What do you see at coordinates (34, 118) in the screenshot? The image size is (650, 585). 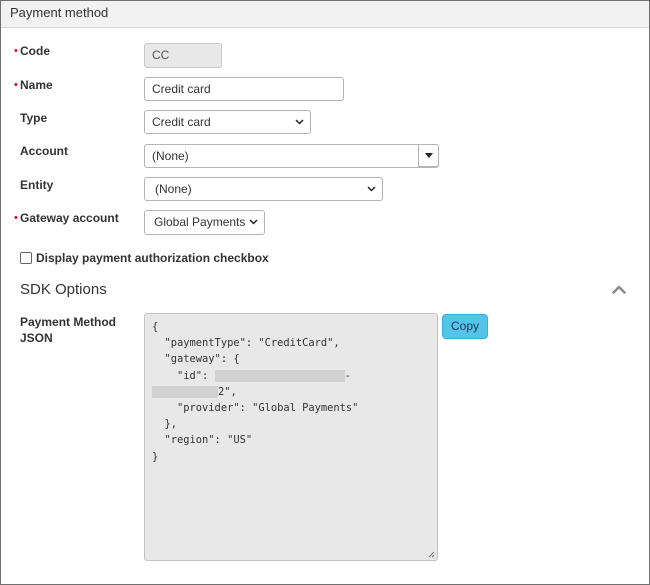 I see `type-label: Type` at bounding box center [34, 118].